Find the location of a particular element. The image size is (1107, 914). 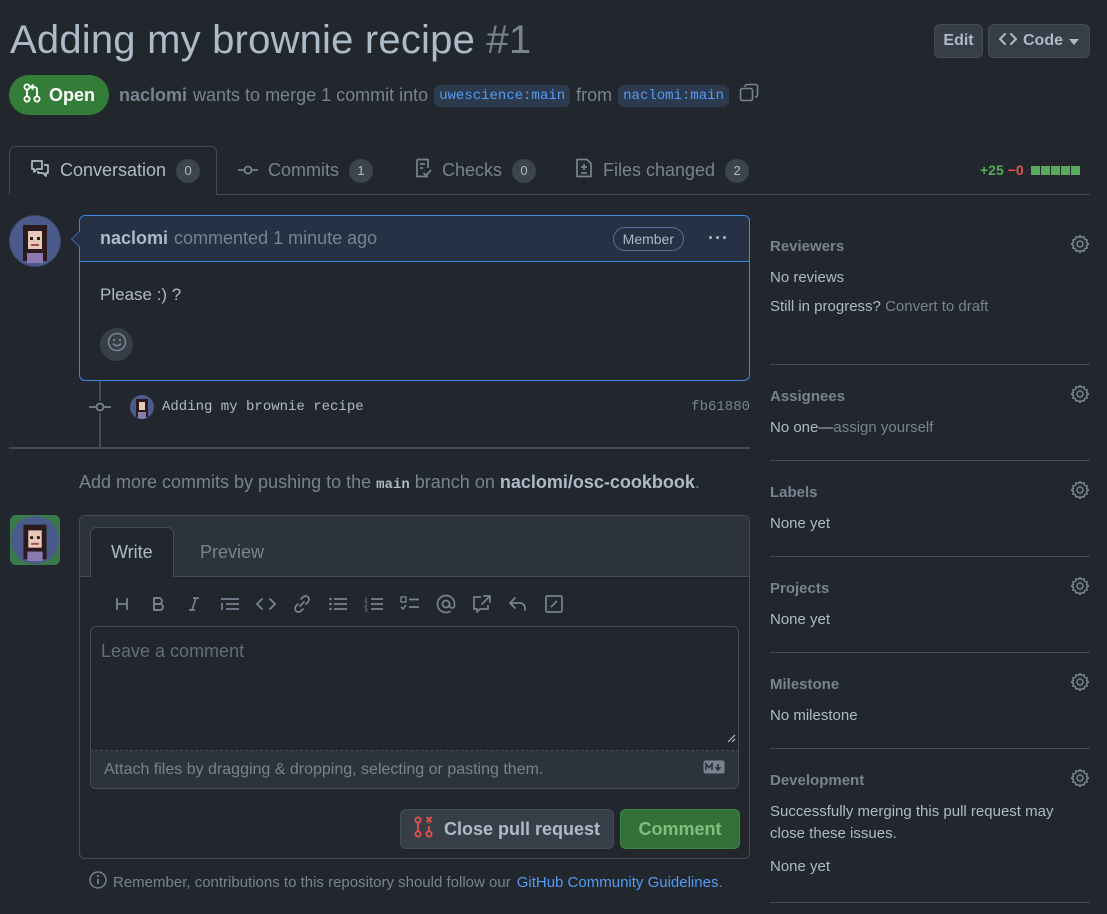

assignees-none: No one— is located at coordinates (802, 427).